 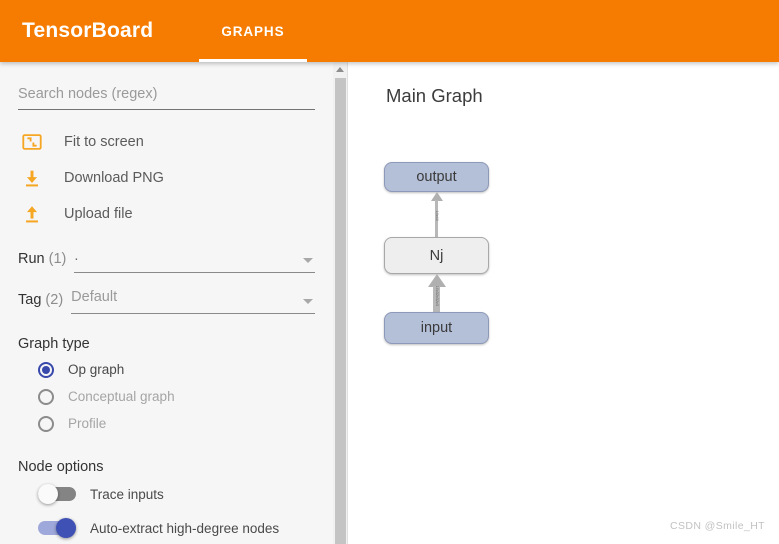 I want to click on run-selector-label: Run (1), so click(x=42, y=262).